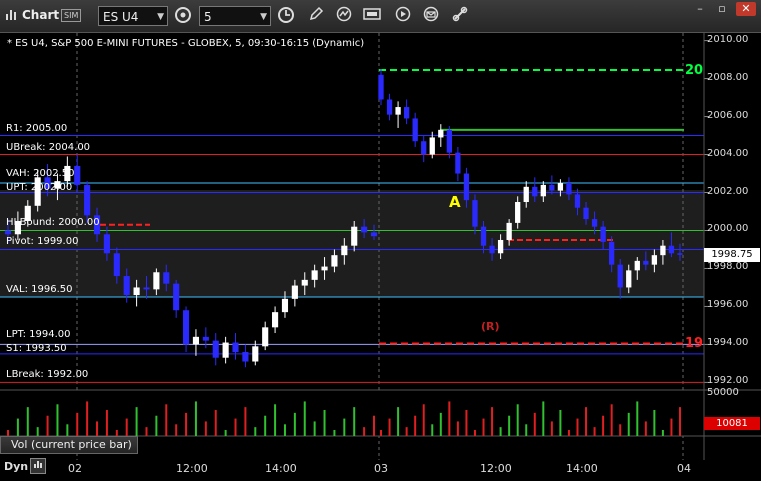 This screenshot has width=761, height=481. I want to click on symbol-value: ES U4, so click(121, 17).